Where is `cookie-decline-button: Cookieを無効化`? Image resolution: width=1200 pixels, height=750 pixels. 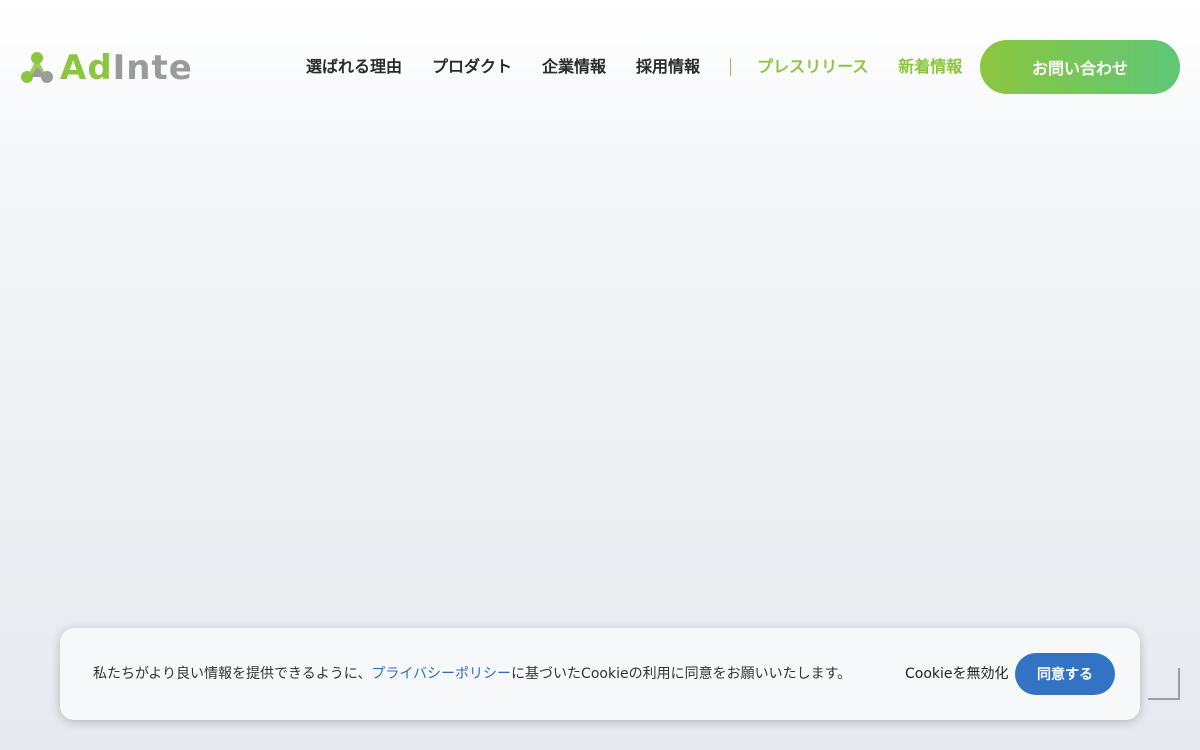
cookie-decline-button: Cookieを無効化 is located at coordinates (957, 674).